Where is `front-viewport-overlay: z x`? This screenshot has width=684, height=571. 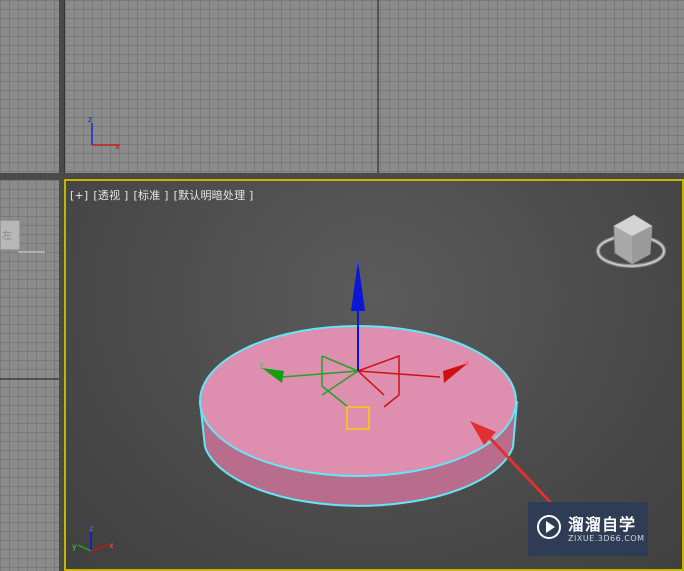 front-viewport-overlay: z x is located at coordinates (233, 86).